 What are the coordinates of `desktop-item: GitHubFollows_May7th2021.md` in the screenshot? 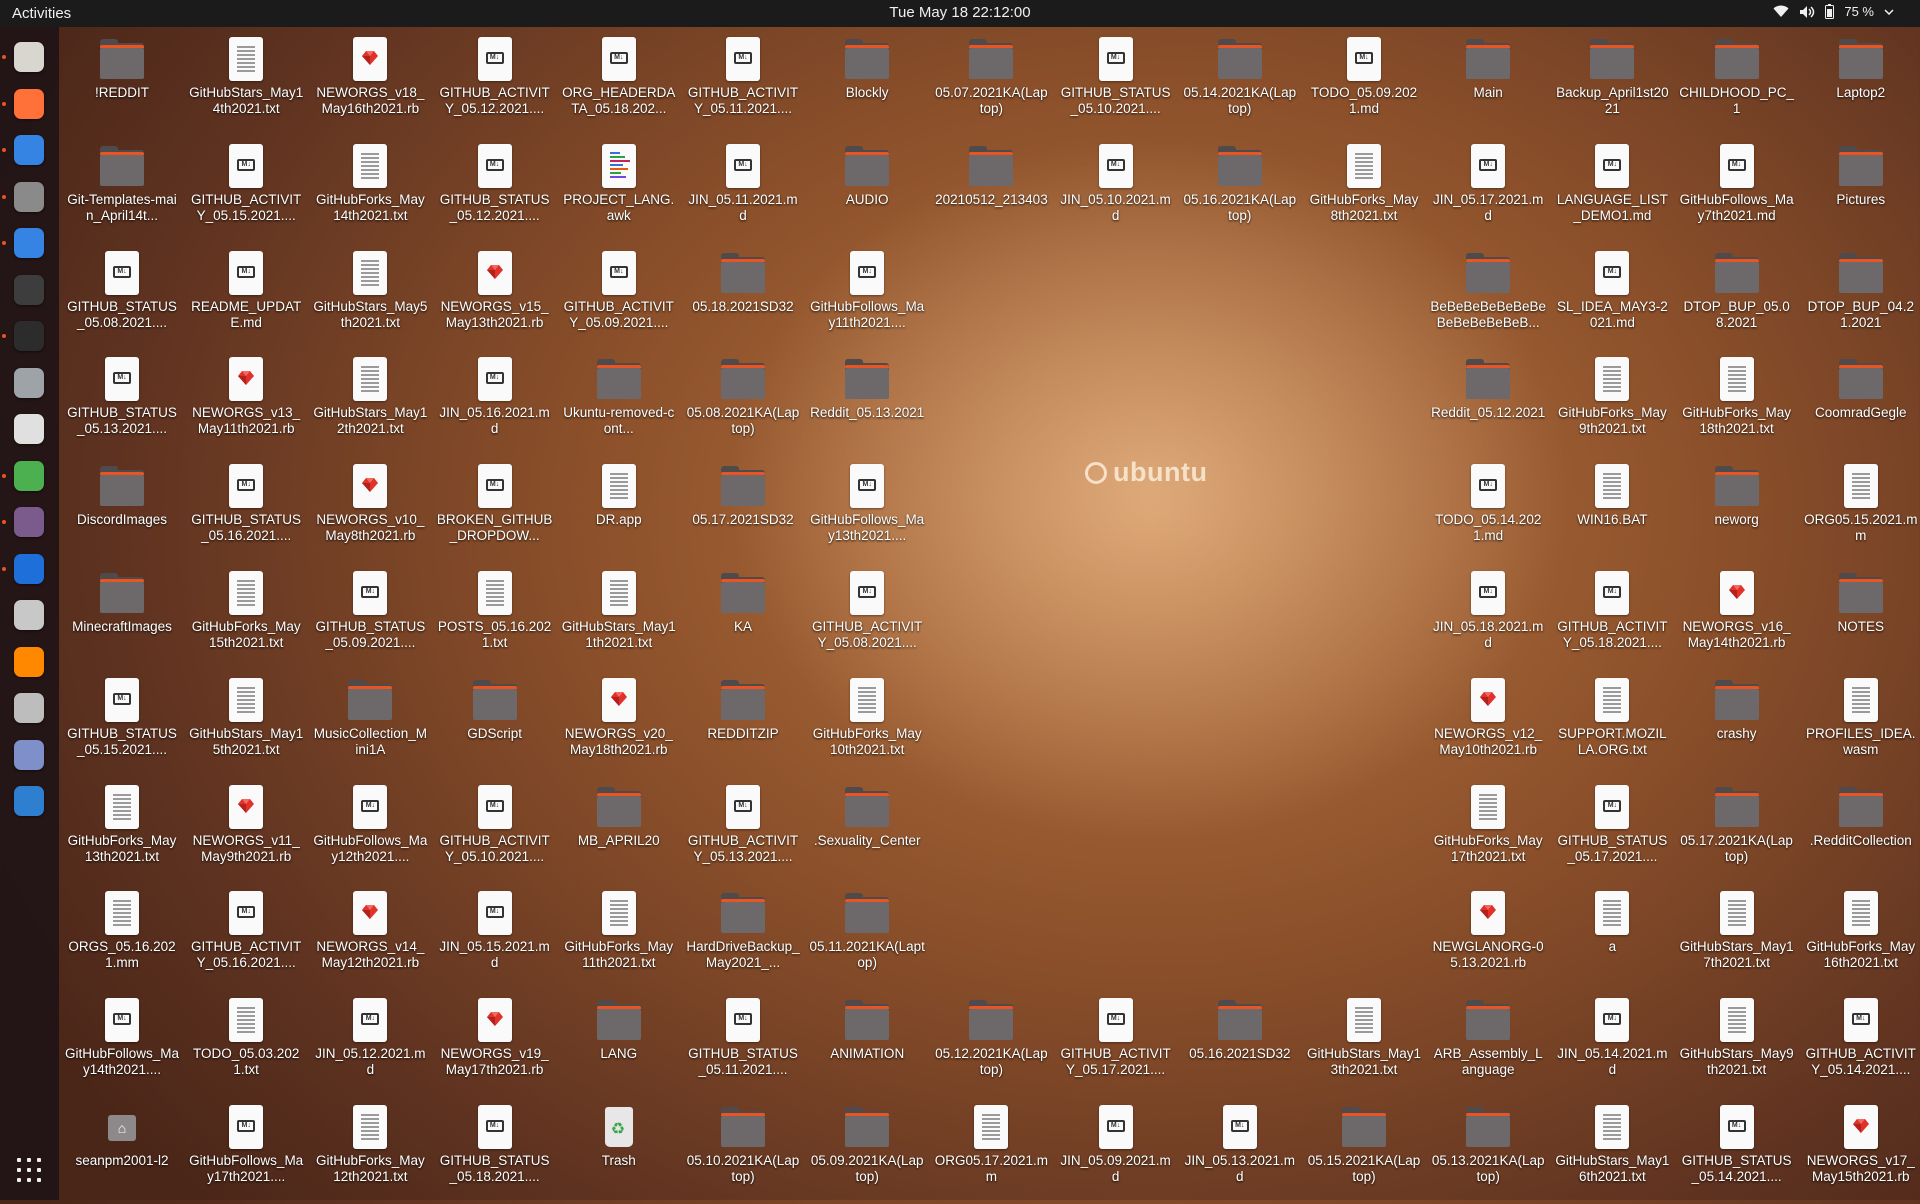 It's located at (1737, 191).